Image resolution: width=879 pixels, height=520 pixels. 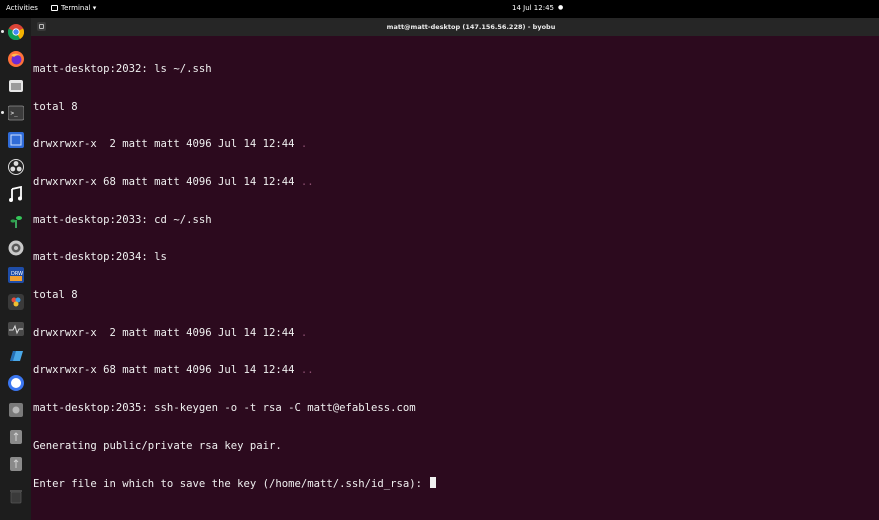 I want to click on trash-icon, so click(x=16, y=496).